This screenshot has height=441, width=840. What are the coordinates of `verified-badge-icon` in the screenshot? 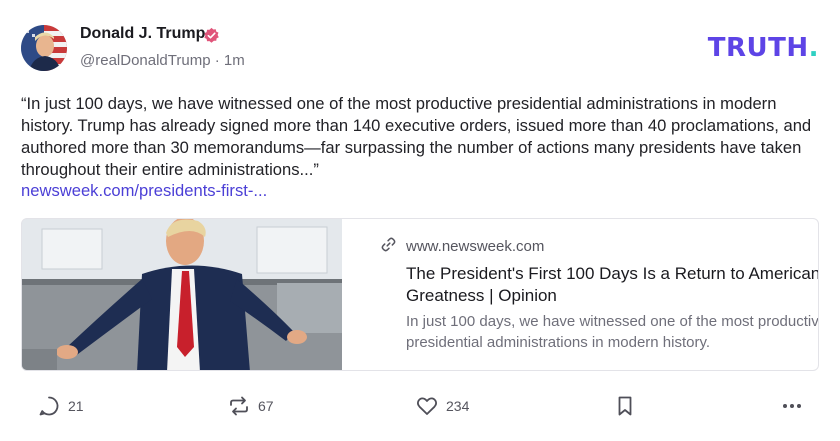 It's located at (211, 35).